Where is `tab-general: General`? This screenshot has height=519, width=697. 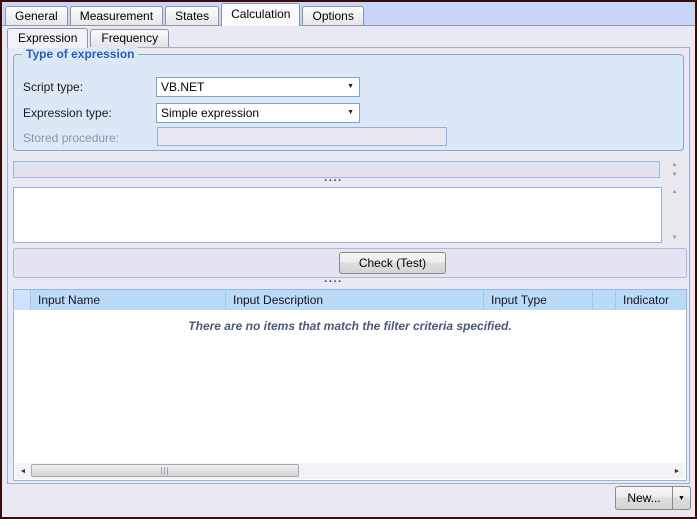
tab-general: General is located at coordinates (36, 15).